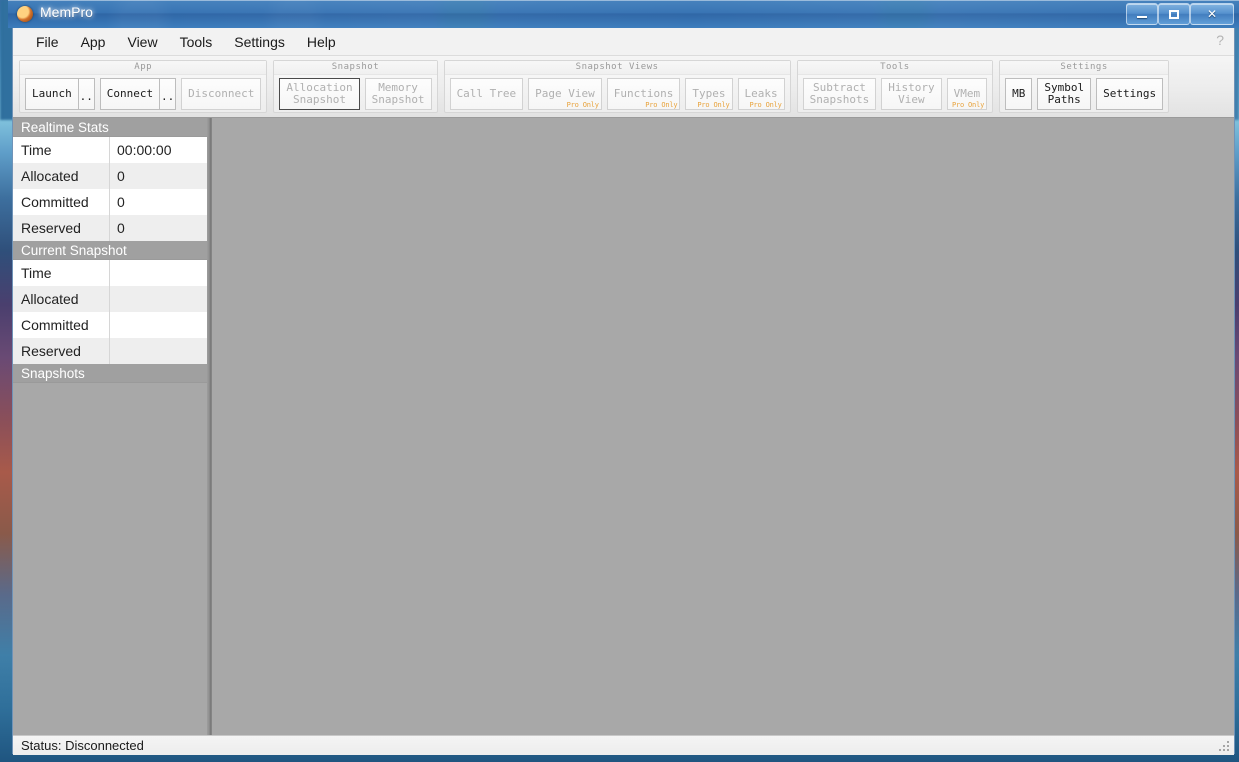 The image size is (1239, 762). I want to click on stat-row: Reserved, so click(110, 351).